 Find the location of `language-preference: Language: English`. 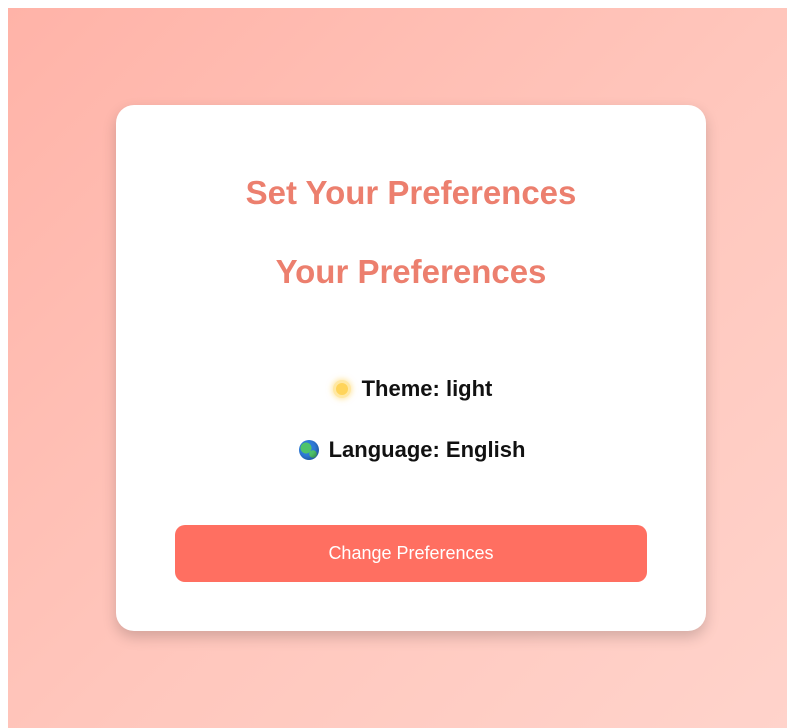

language-preference: Language: English is located at coordinates (411, 450).